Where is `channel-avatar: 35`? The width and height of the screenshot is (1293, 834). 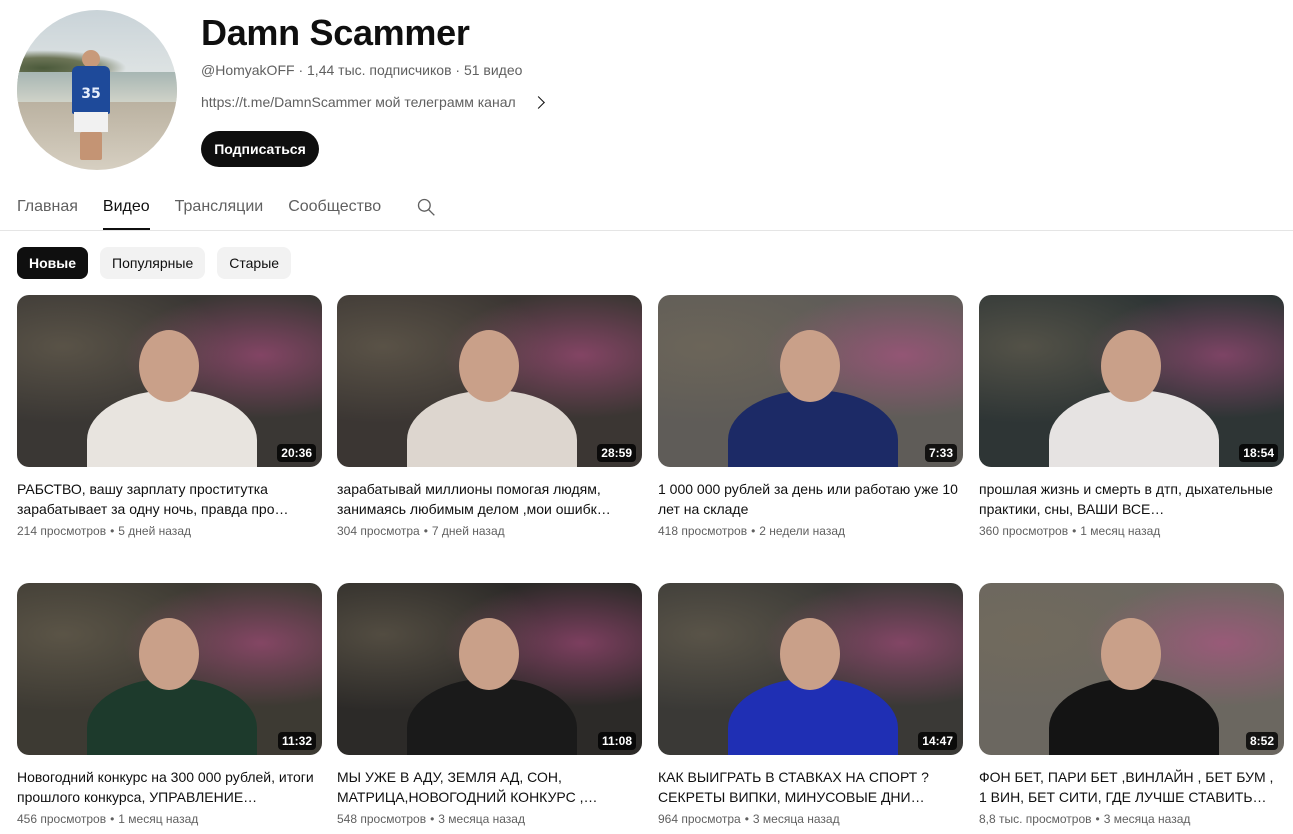
channel-avatar: 35 is located at coordinates (97, 90).